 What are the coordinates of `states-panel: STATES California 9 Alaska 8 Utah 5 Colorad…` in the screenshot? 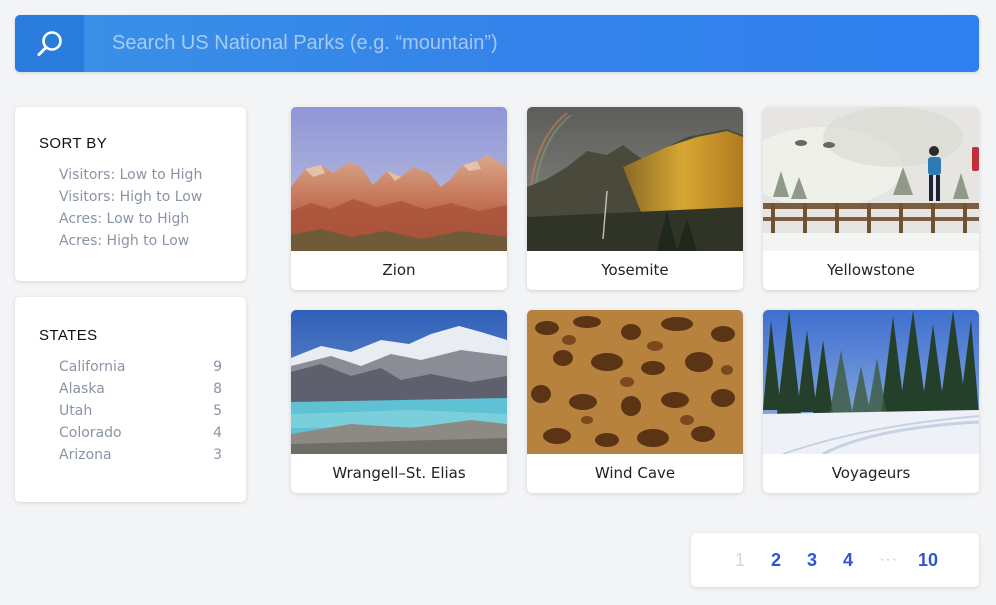 It's located at (130, 399).